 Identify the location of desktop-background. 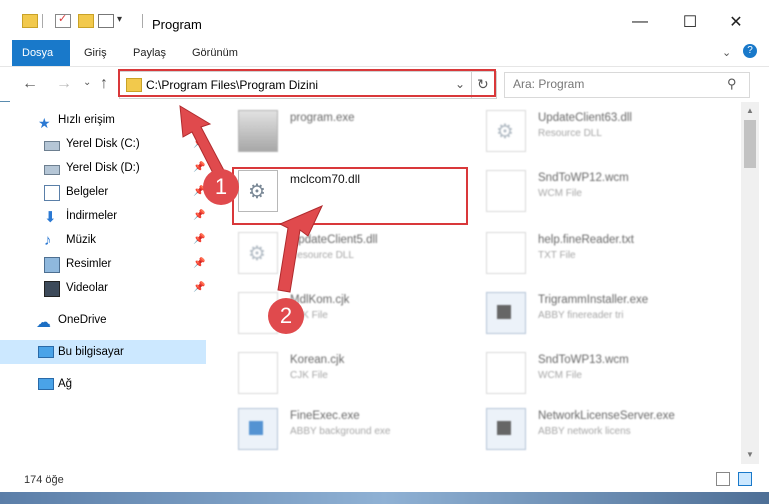
(384, 498).